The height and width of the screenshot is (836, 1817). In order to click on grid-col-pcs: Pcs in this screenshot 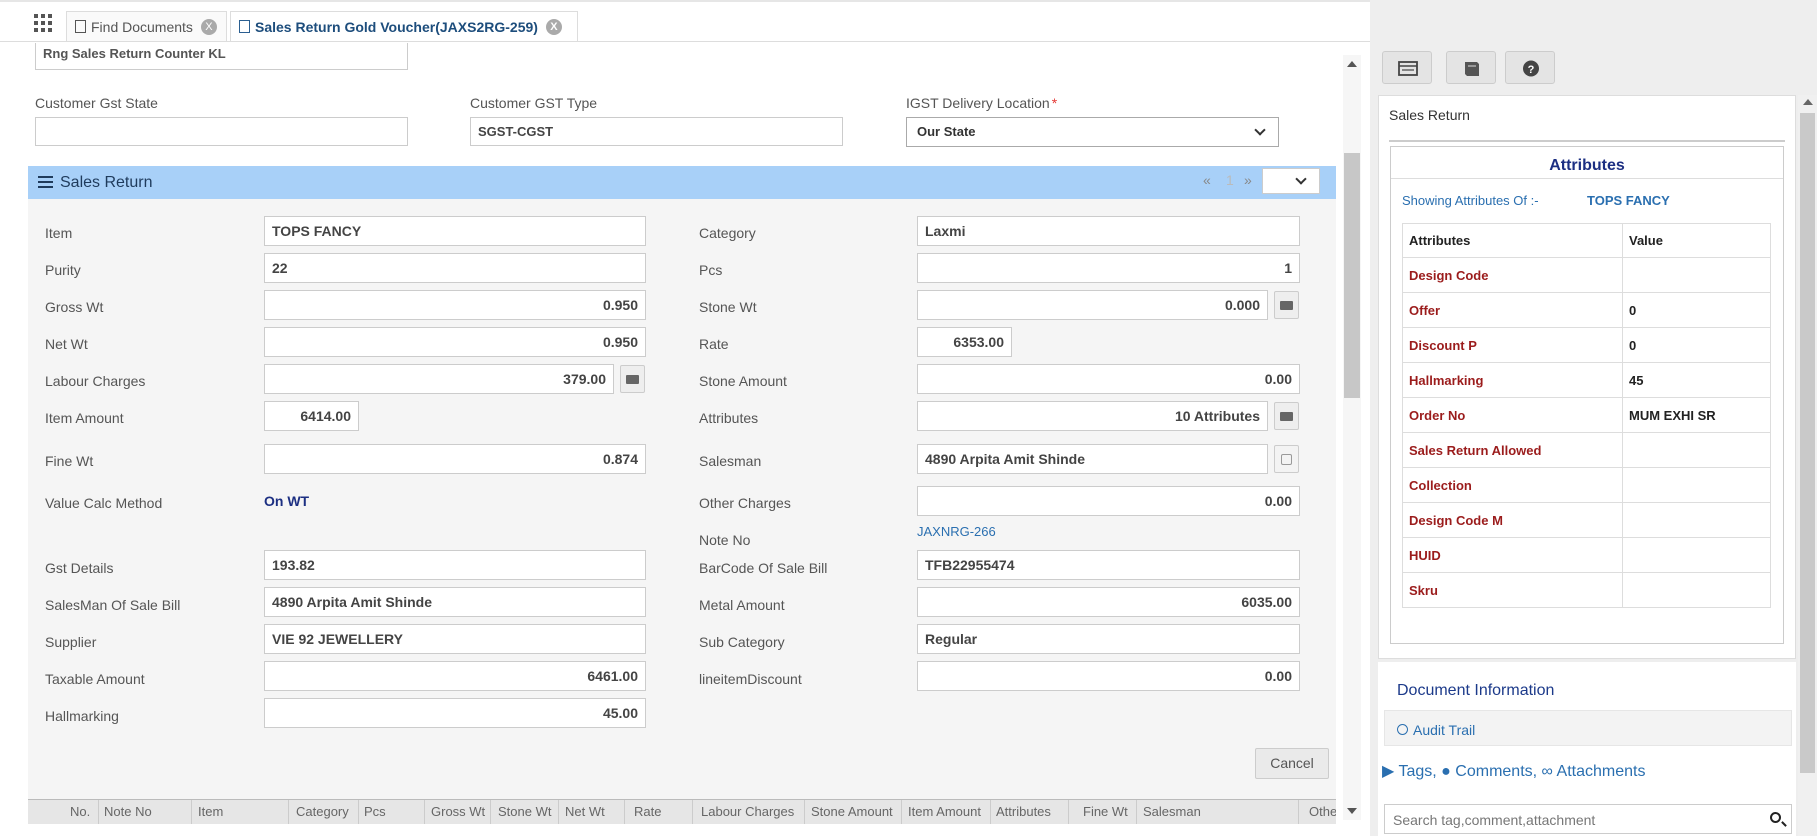, I will do `click(375, 811)`.